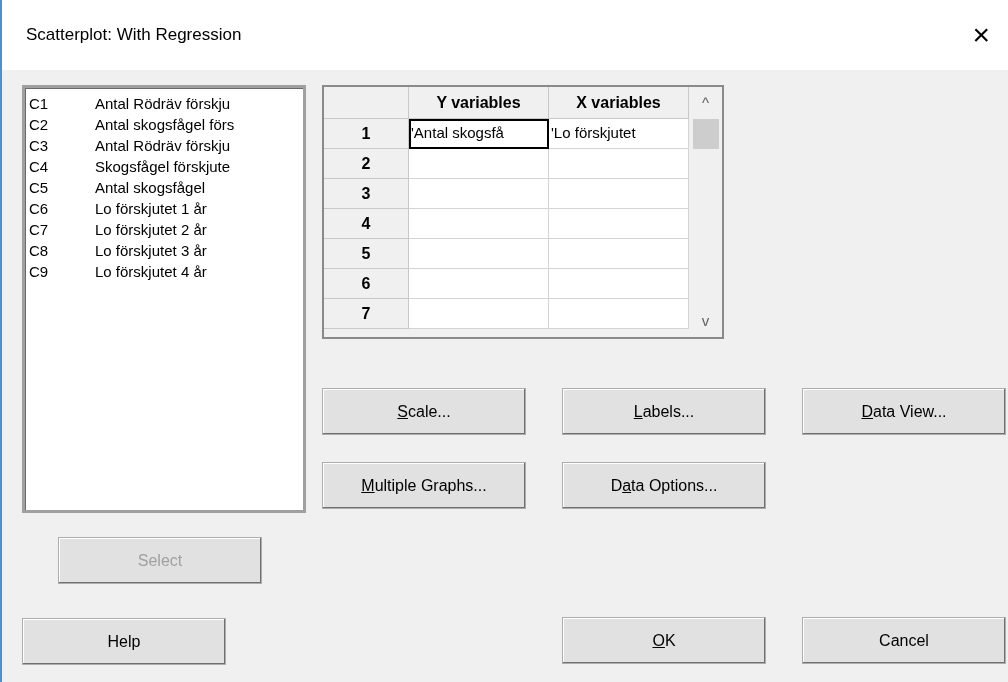 The image size is (1008, 682). I want to click on scroll-thumb, so click(705, 134).